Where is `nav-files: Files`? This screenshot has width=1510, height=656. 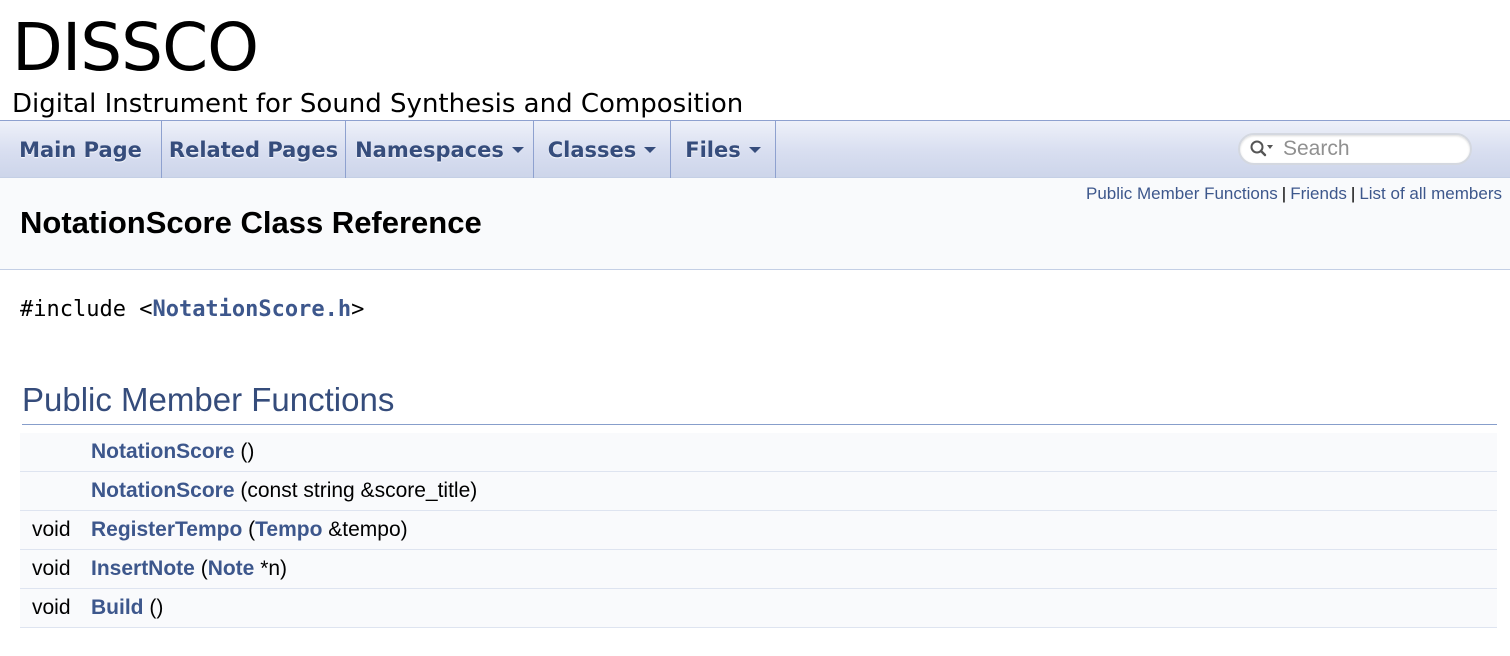
nav-files: Files is located at coordinates (723, 149).